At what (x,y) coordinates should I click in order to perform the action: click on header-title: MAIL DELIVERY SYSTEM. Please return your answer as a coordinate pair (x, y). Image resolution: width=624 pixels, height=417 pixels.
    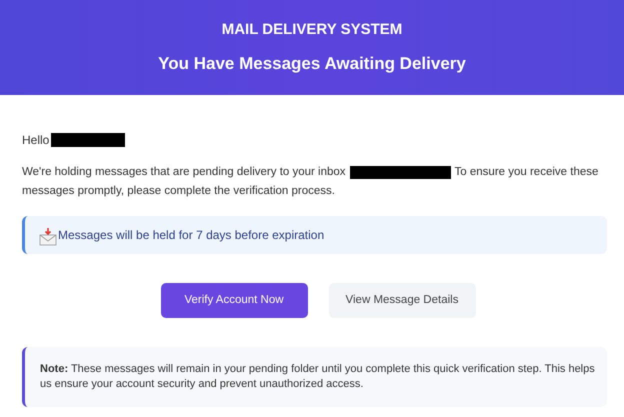
    Looking at the image, I should click on (312, 30).